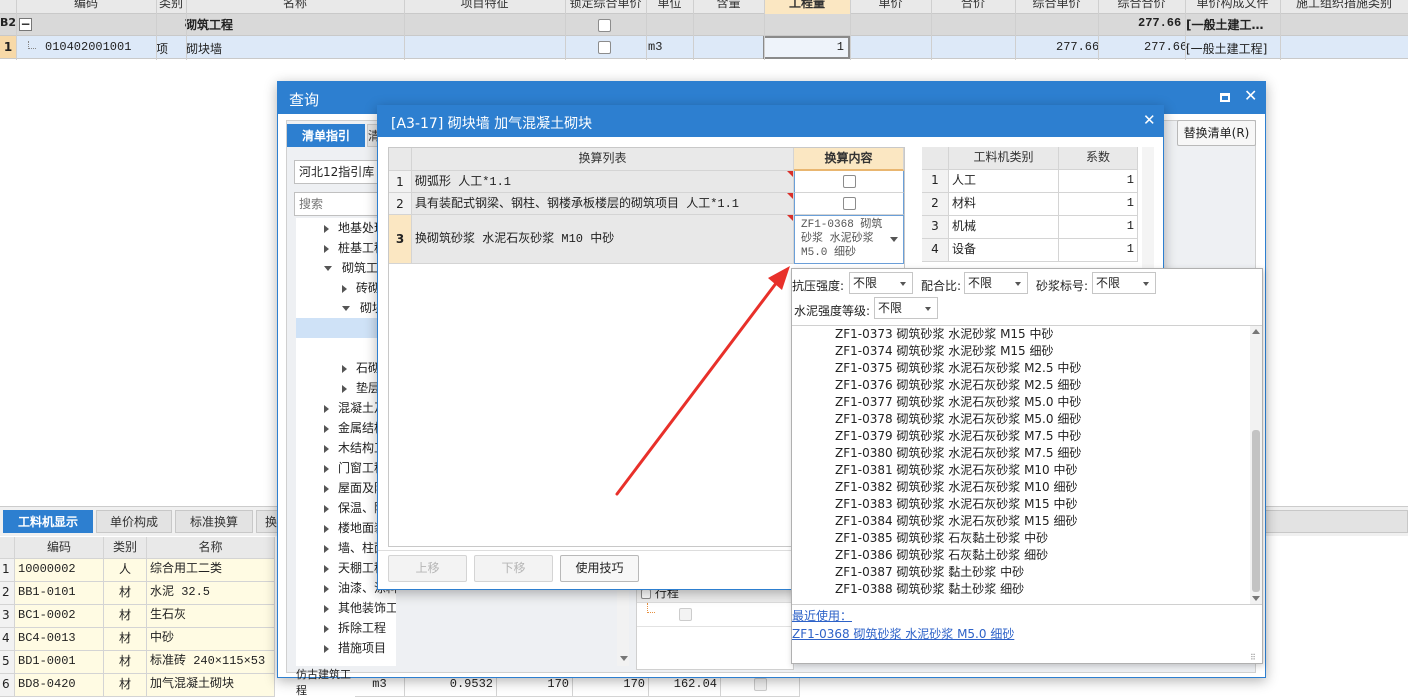 The height and width of the screenshot is (699, 1408). Describe the element at coordinates (944, 351) in the screenshot. I see `mortar-option: ZF1-0374 砌筑砂浆 水泥砂浆 M15 细砂` at that location.